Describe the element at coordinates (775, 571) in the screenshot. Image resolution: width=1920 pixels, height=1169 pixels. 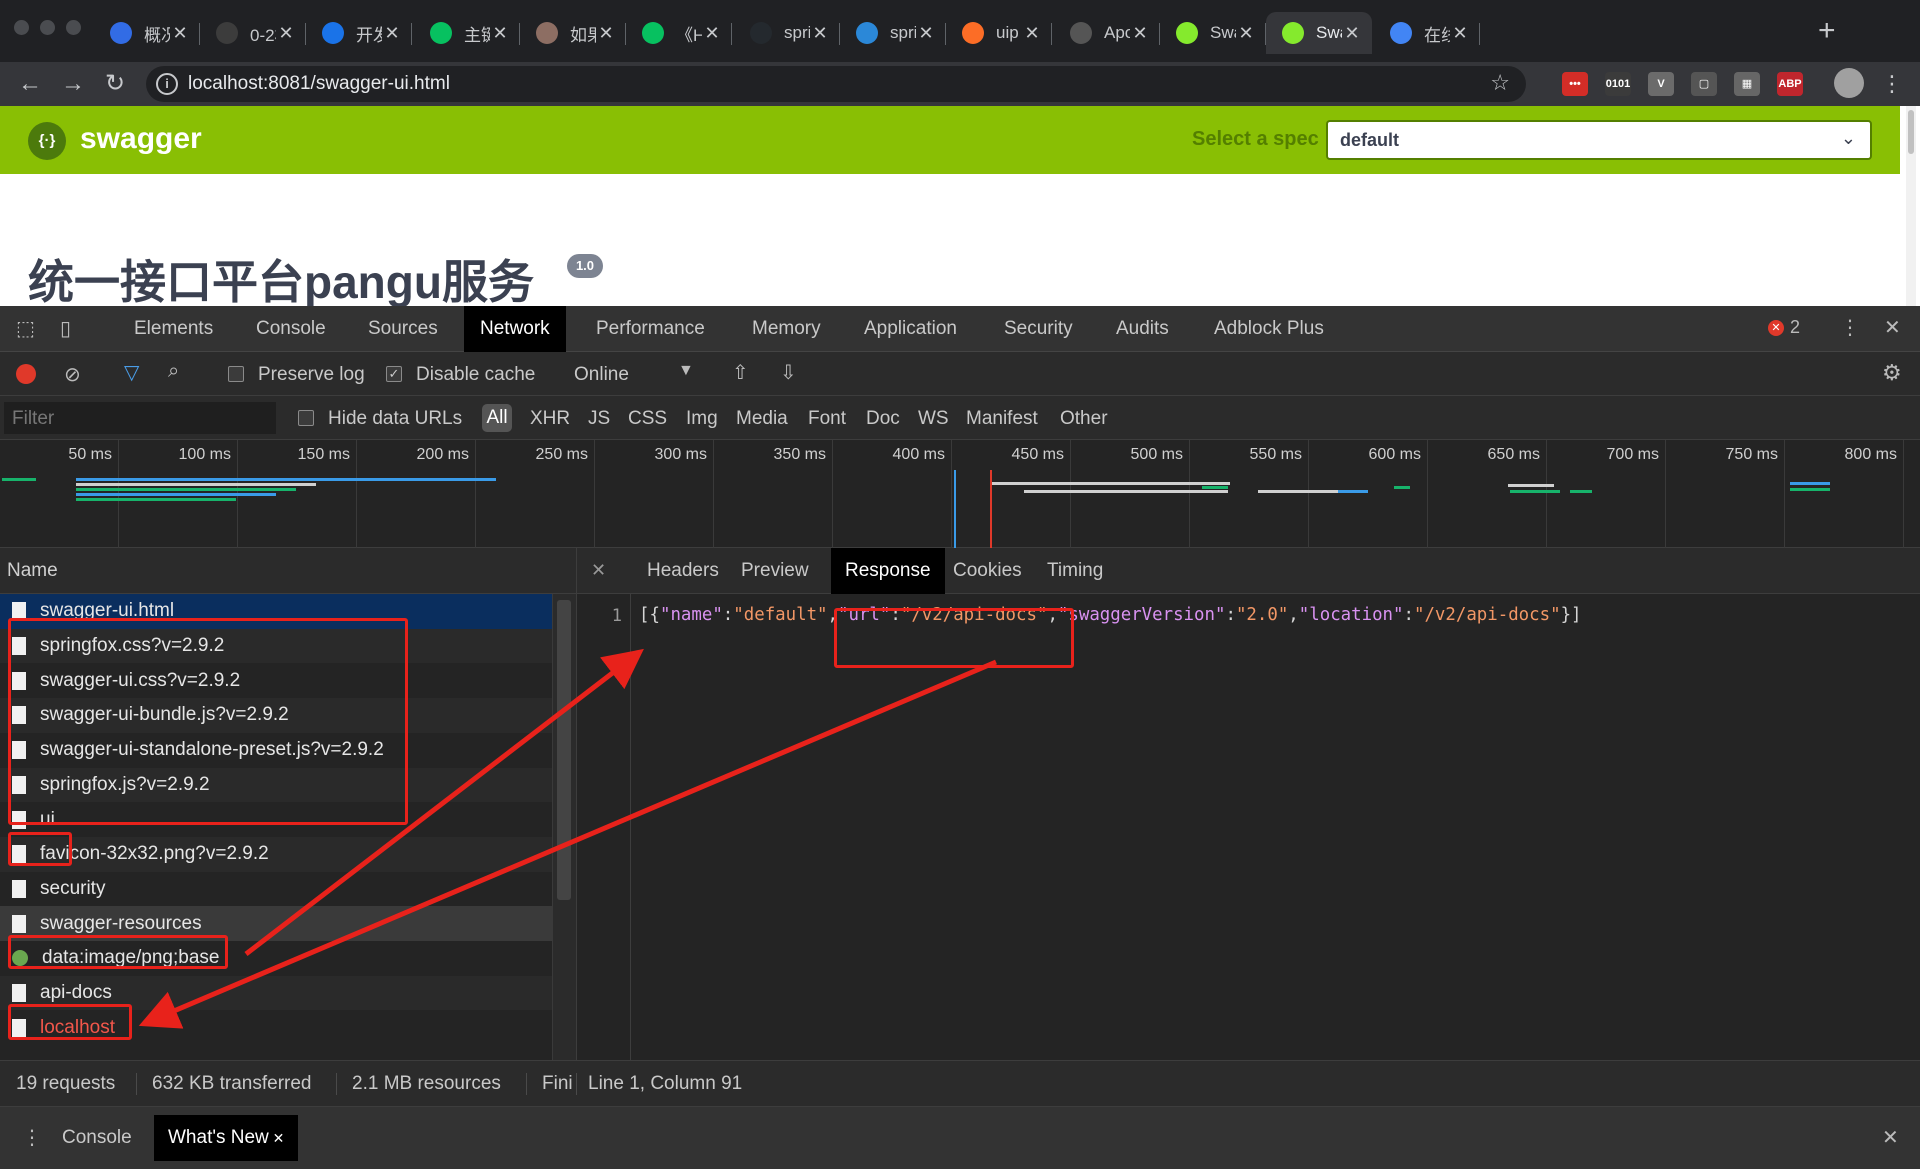
I see `detail-tab-preview: Preview` at that location.